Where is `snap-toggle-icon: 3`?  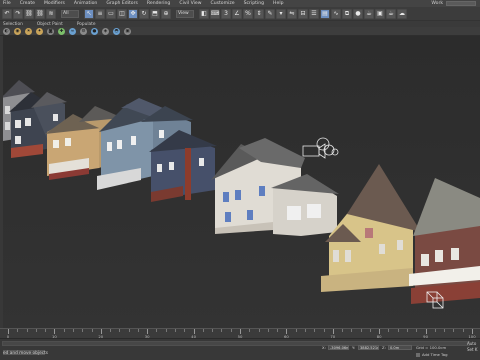
snap-toggle-icon: 3 is located at coordinates (226, 13).